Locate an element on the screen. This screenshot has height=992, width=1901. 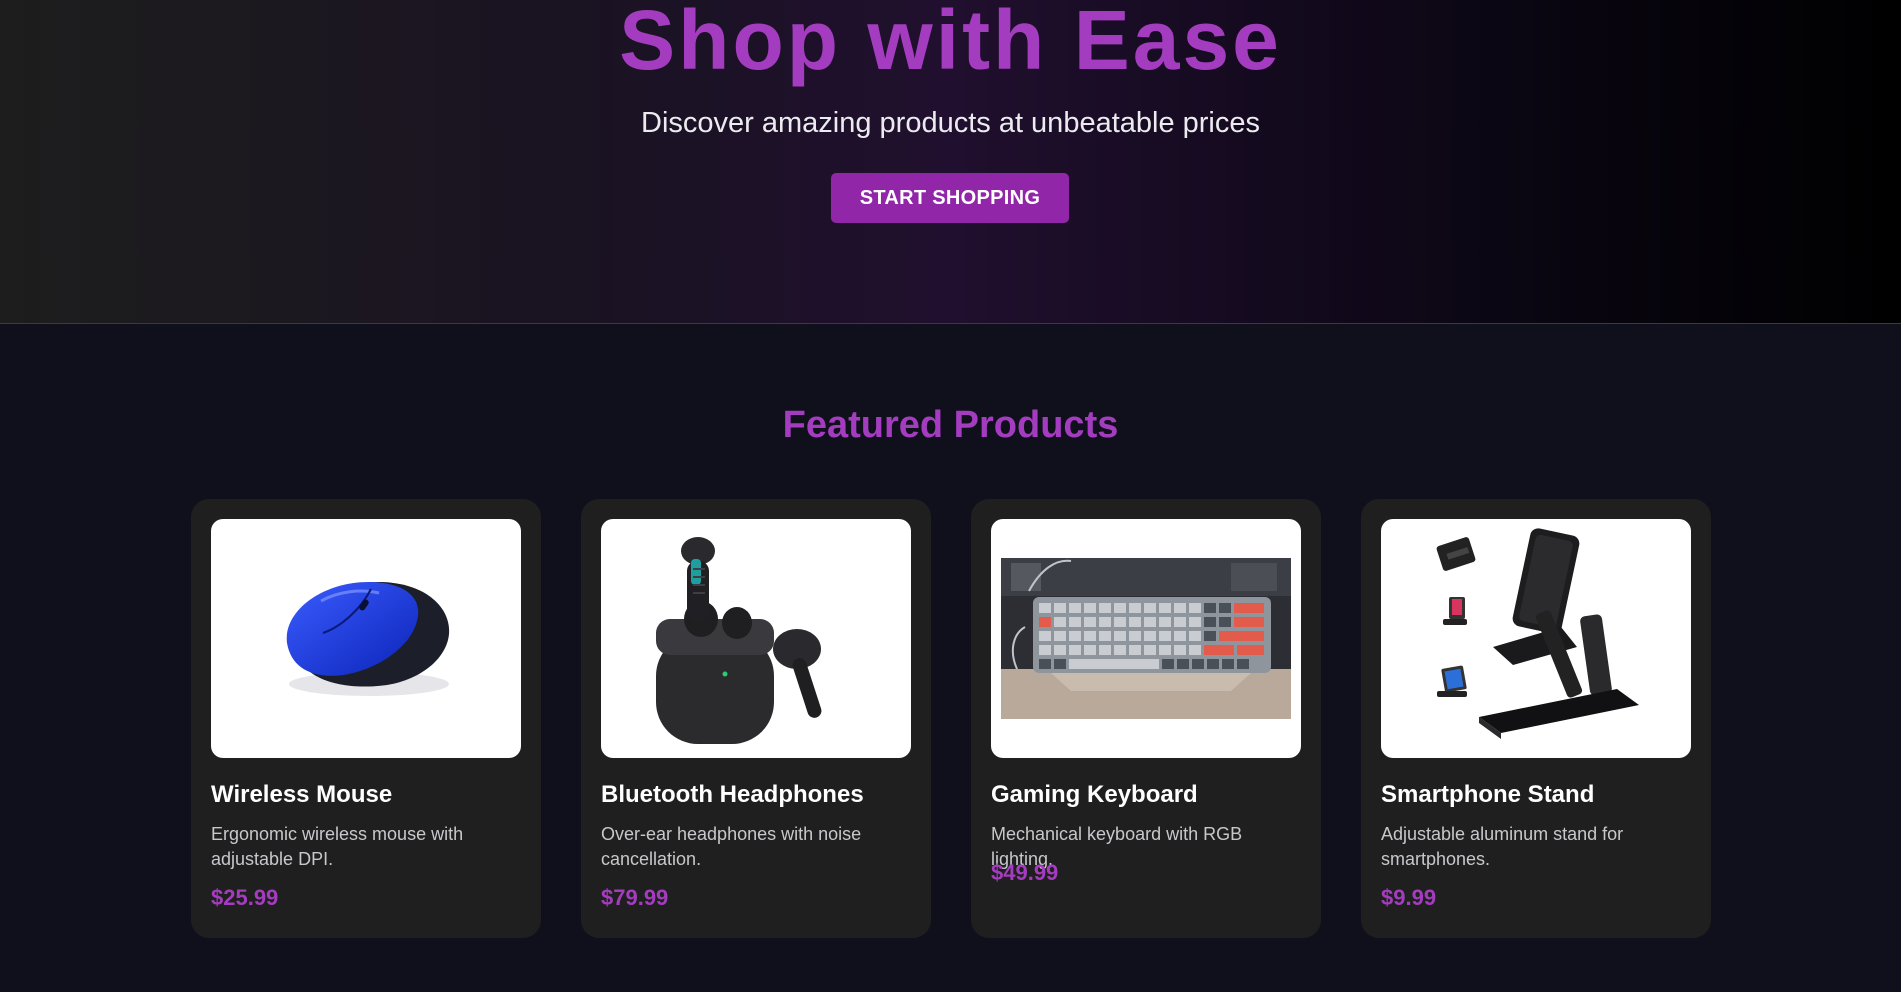
product-name: Wireless Mouse is located at coordinates (302, 794).